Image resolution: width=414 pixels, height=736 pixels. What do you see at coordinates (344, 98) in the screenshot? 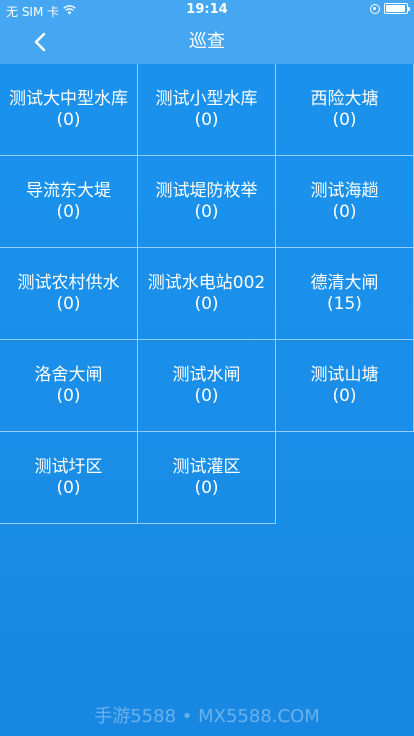
I see `grid-item-name: 西险大塘` at bounding box center [344, 98].